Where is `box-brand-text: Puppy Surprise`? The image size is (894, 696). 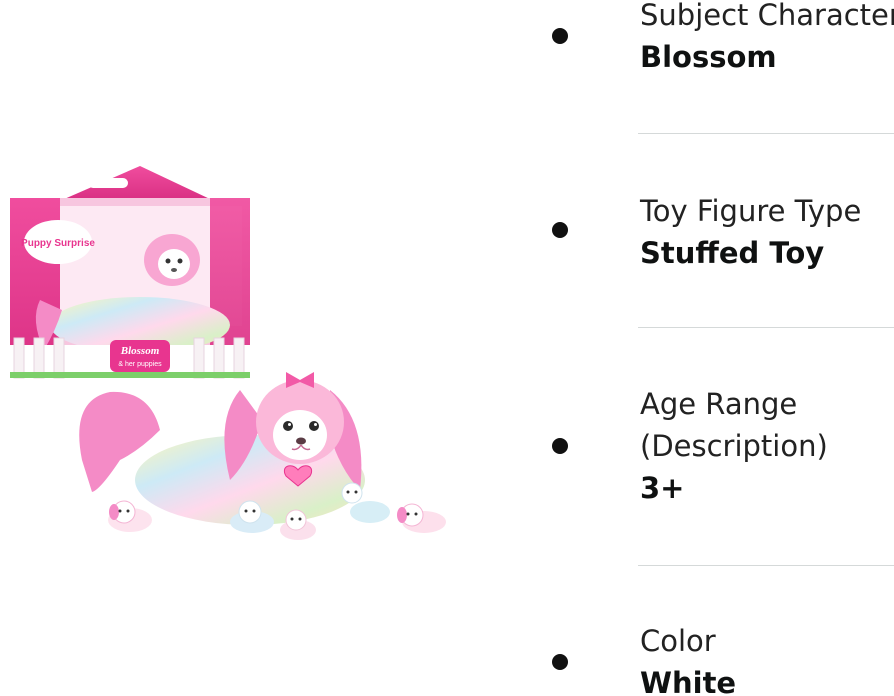 box-brand-text: Puppy Surprise is located at coordinates (58, 243).